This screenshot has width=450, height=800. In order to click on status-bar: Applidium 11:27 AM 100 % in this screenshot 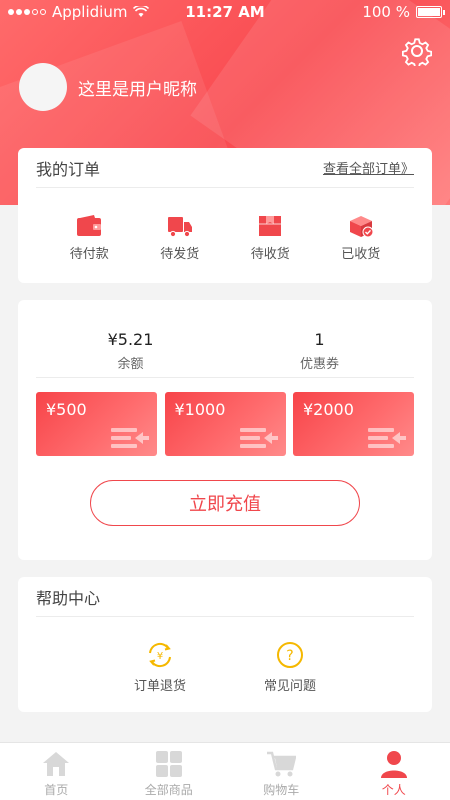, I will do `click(225, 12)`.